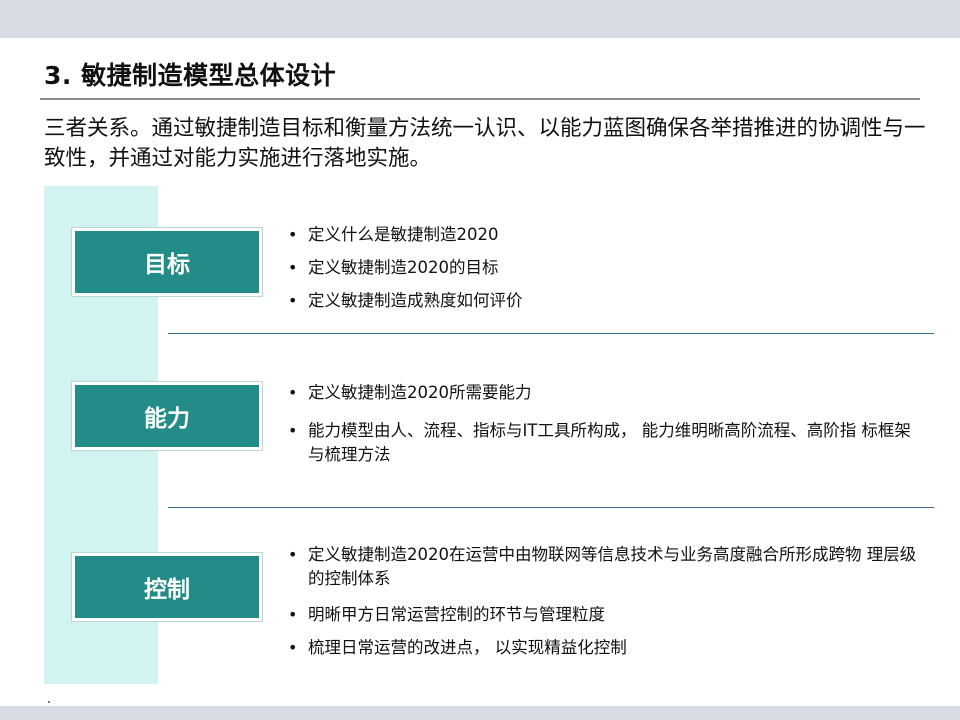 The height and width of the screenshot is (720, 960). Describe the element at coordinates (606, 615) in the screenshot. I see `control-bullet-2: 明晰甲方日常运营控制的环节与管理粒度` at that location.